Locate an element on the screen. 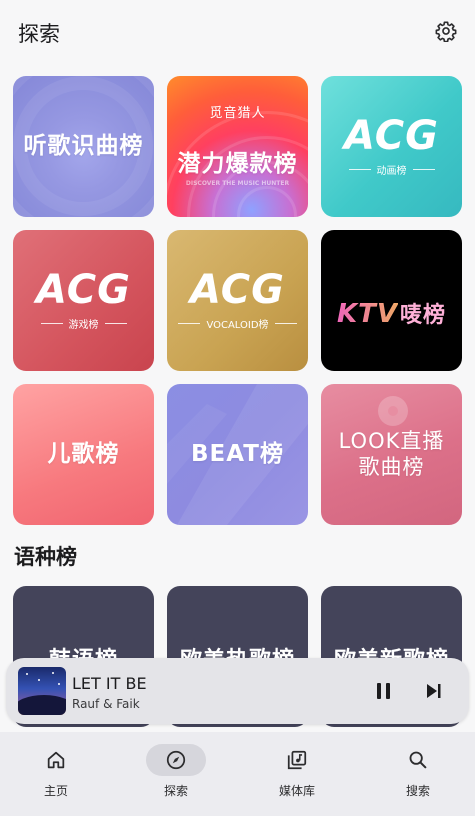 The width and height of the screenshot is (475, 816). search-icon is located at coordinates (418, 760).